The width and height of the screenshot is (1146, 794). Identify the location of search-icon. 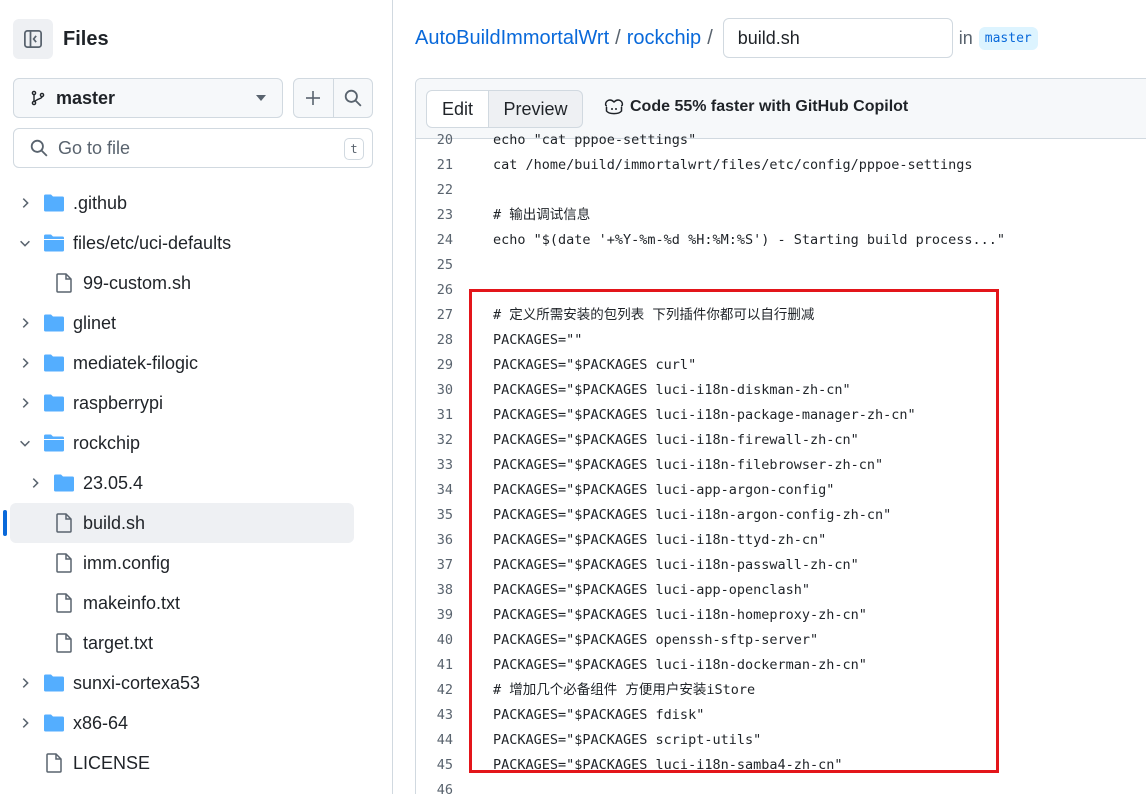
(39, 148).